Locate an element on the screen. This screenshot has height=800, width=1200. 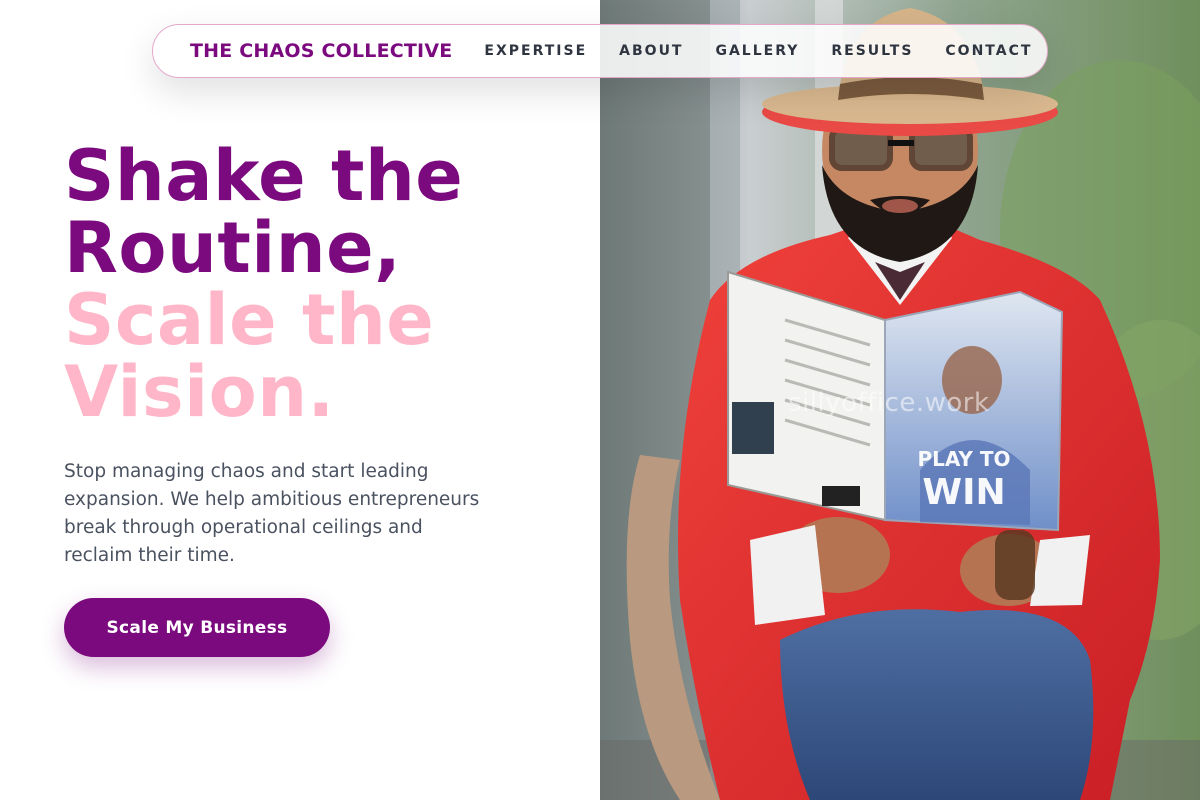
nav-links: EXPERTISE ABOUT GALLERY RESULTS CONTACT is located at coordinates (742, 51).